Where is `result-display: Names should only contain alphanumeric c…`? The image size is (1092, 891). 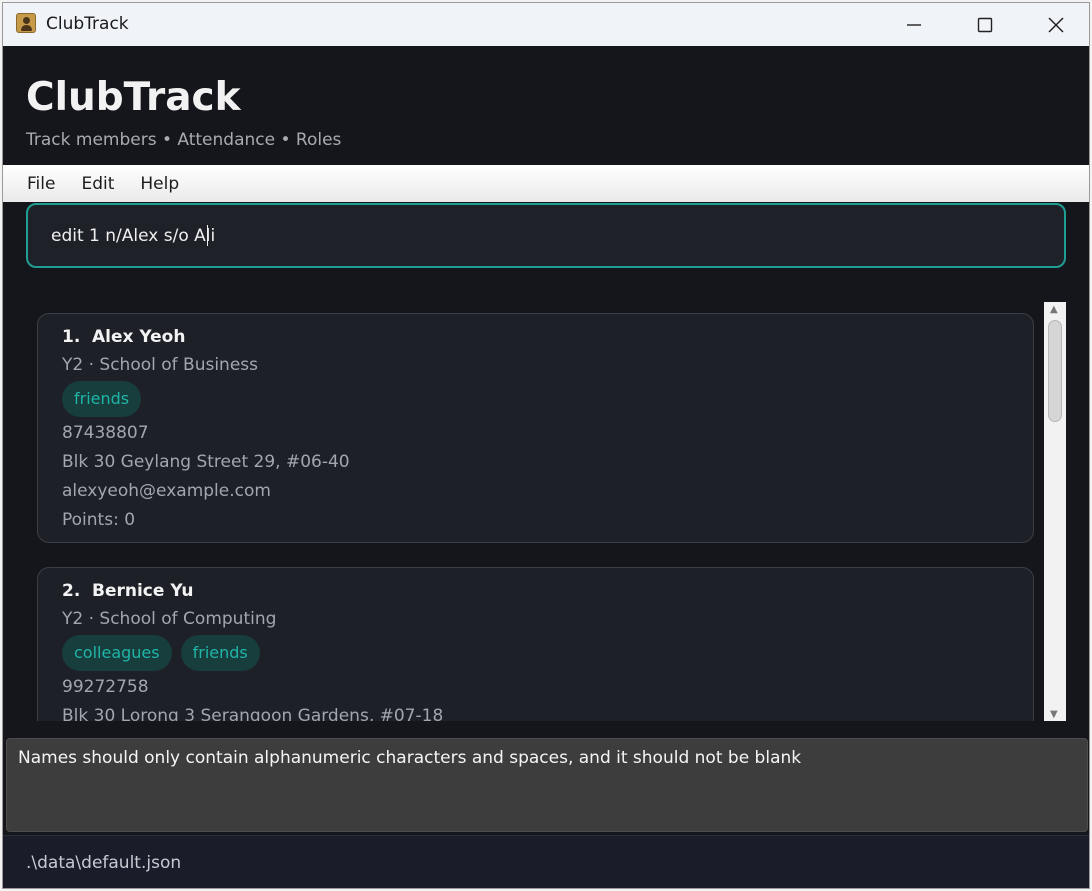 result-display: Names should only contain alphanumeric c… is located at coordinates (547, 785).